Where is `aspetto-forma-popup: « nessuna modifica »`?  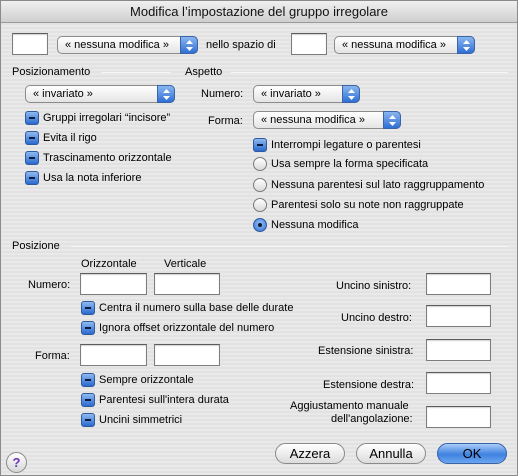 aspetto-forma-popup: « nessuna modifica » is located at coordinates (327, 120).